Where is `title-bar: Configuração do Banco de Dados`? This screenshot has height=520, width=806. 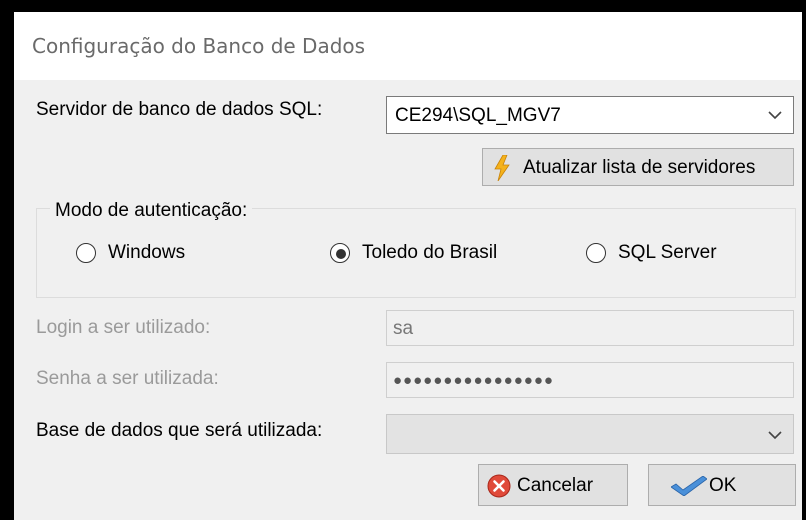 title-bar: Configuração do Banco de Dados is located at coordinates (408, 46).